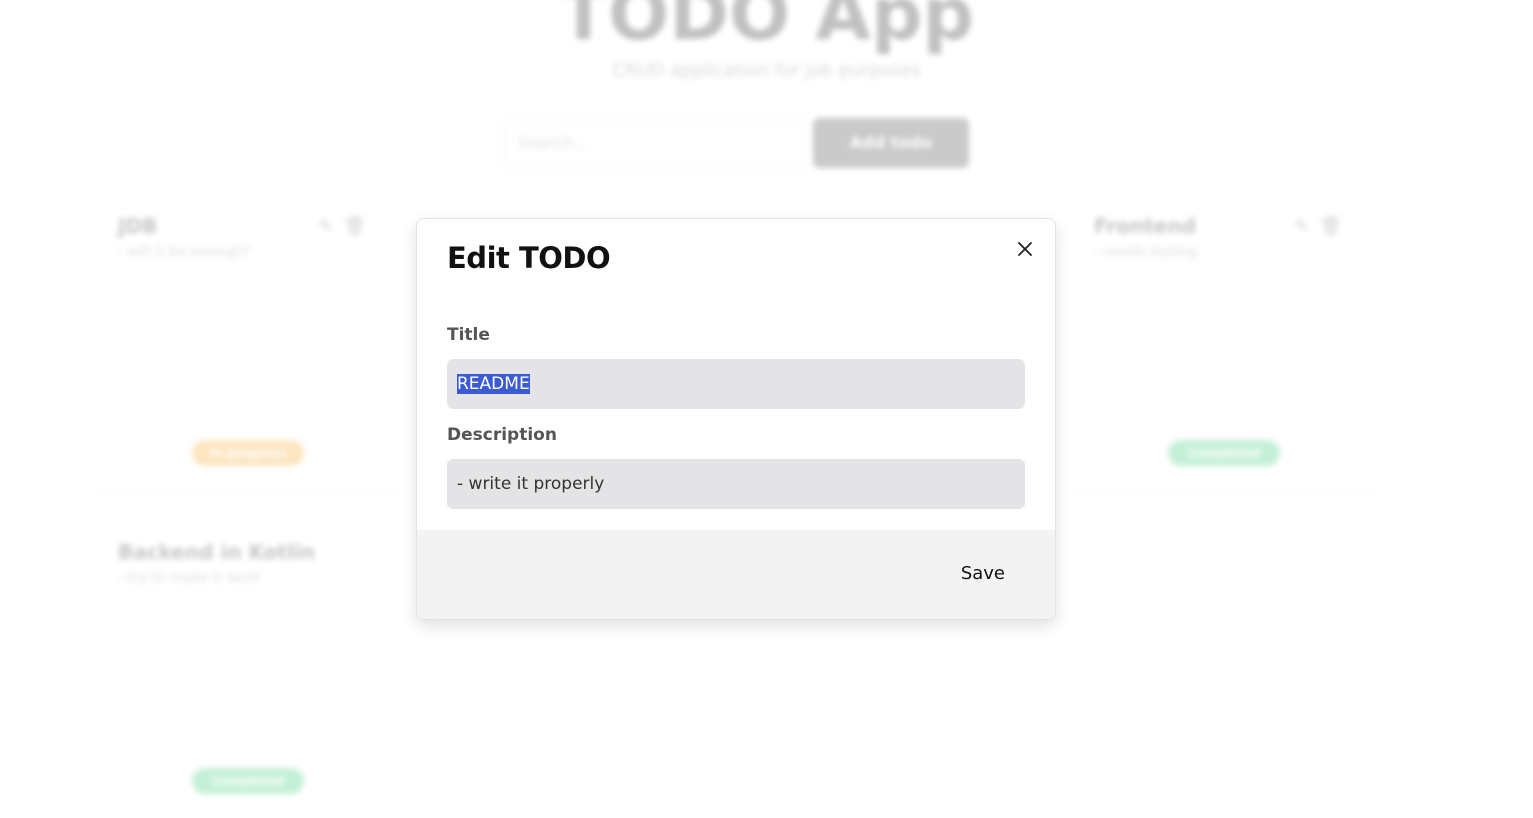 The height and width of the screenshot is (818, 1533). I want to click on description-input: - write it properly, so click(736, 484).